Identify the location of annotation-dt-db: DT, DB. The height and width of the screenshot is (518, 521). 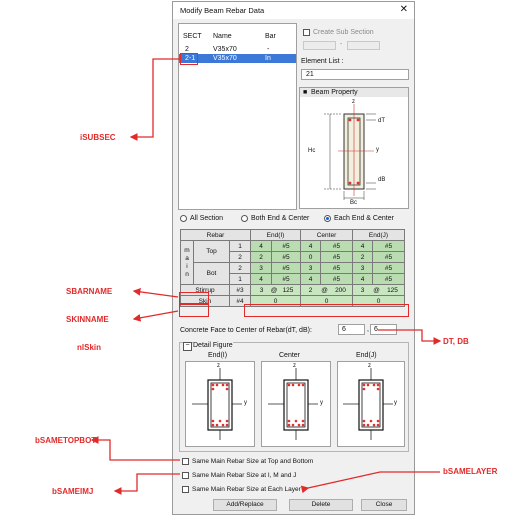
(456, 341).